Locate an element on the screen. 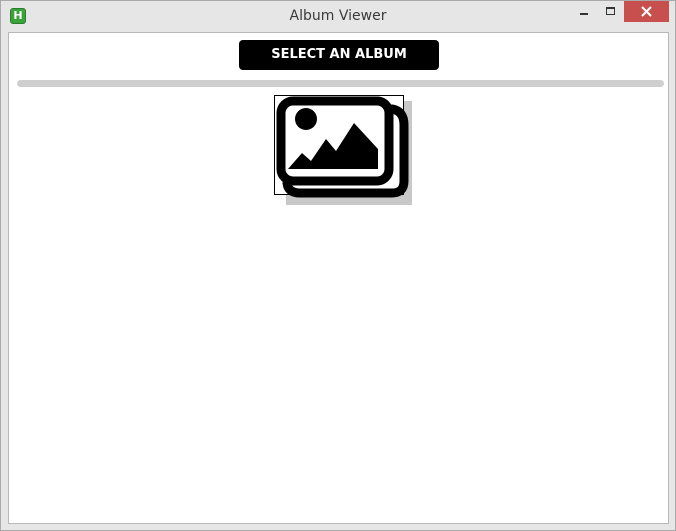 Image resolution: width=676 pixels, height=531 pixels. minimize-icon is located at coordinates (584, 14).